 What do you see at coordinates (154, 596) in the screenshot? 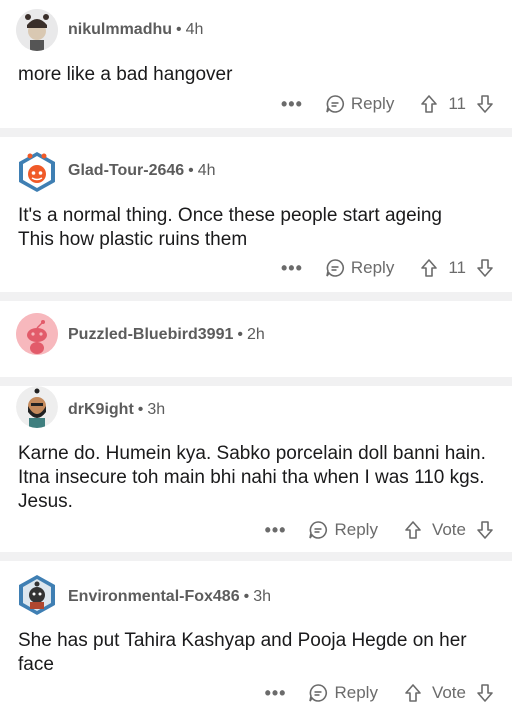
I see `username: Environmental-Fox486` at bounding box center [154, 596].